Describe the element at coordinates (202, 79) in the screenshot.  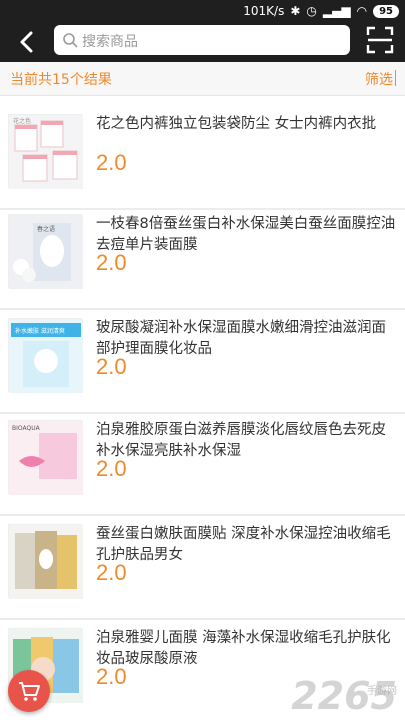
I see `result-bar: 当前共15个结果 筛选` at that location.